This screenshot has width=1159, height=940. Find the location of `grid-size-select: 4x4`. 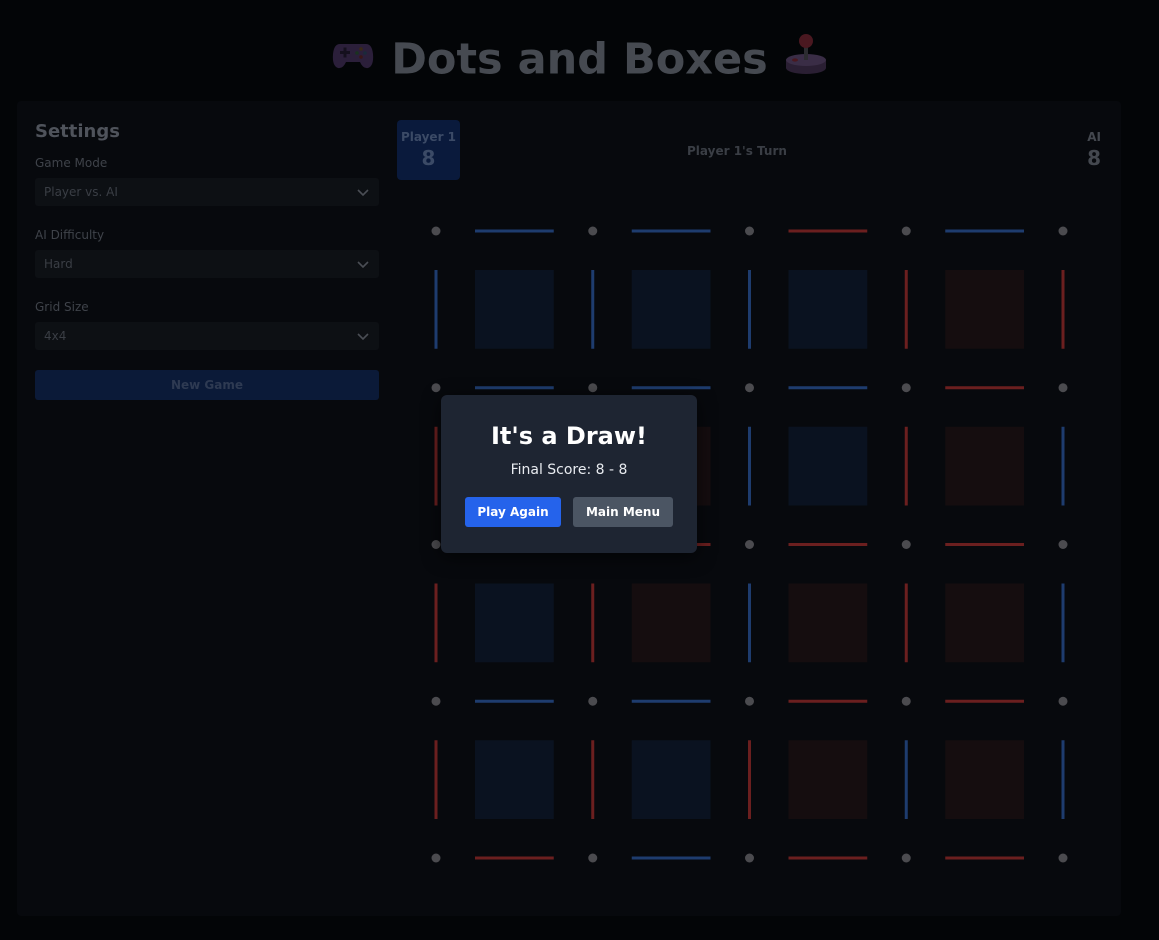

grid-size-select: 4x4 is located at coordinates (207, 336).